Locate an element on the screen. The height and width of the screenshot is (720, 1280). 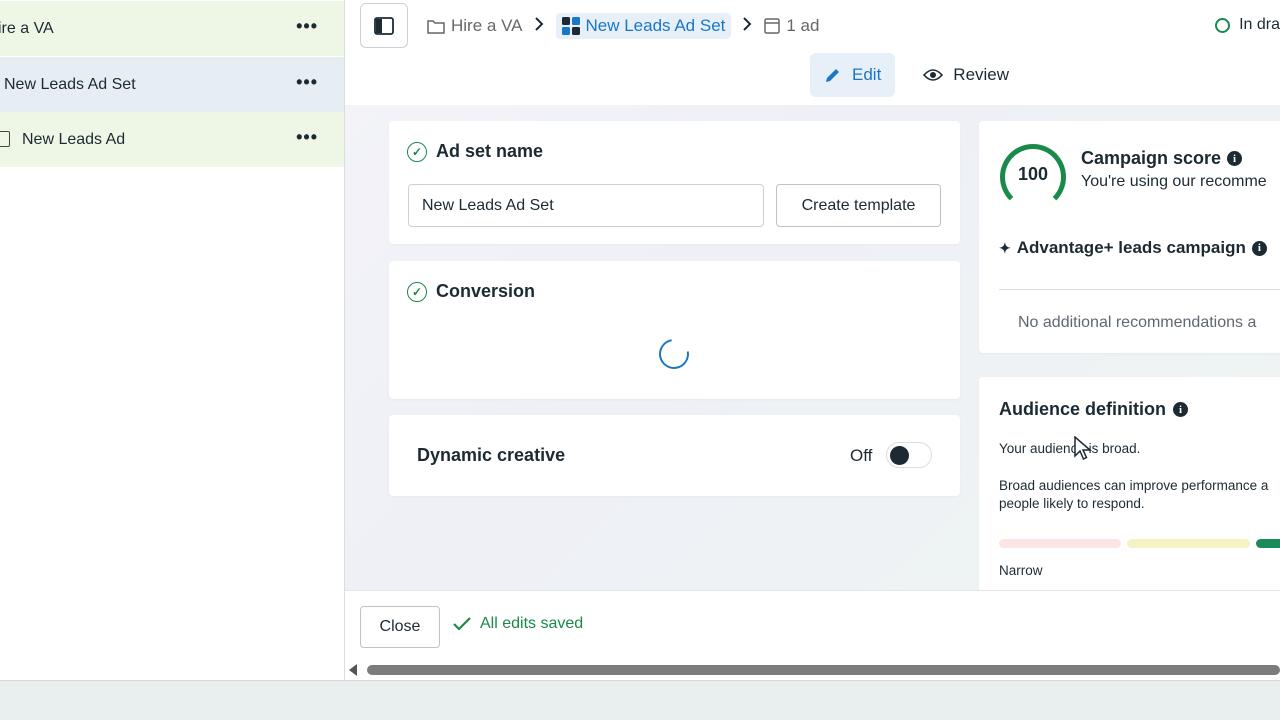
footer: Close All edits saved is located at coordinates (812, 625).